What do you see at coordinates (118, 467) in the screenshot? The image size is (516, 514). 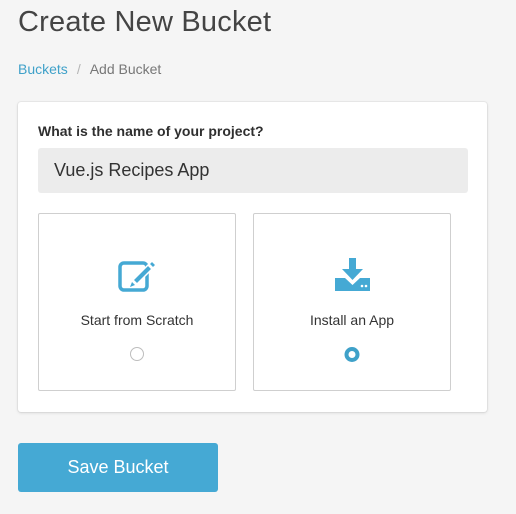 I see `save-bucket-button: Save Bucket` at bounding box center [118, 467].